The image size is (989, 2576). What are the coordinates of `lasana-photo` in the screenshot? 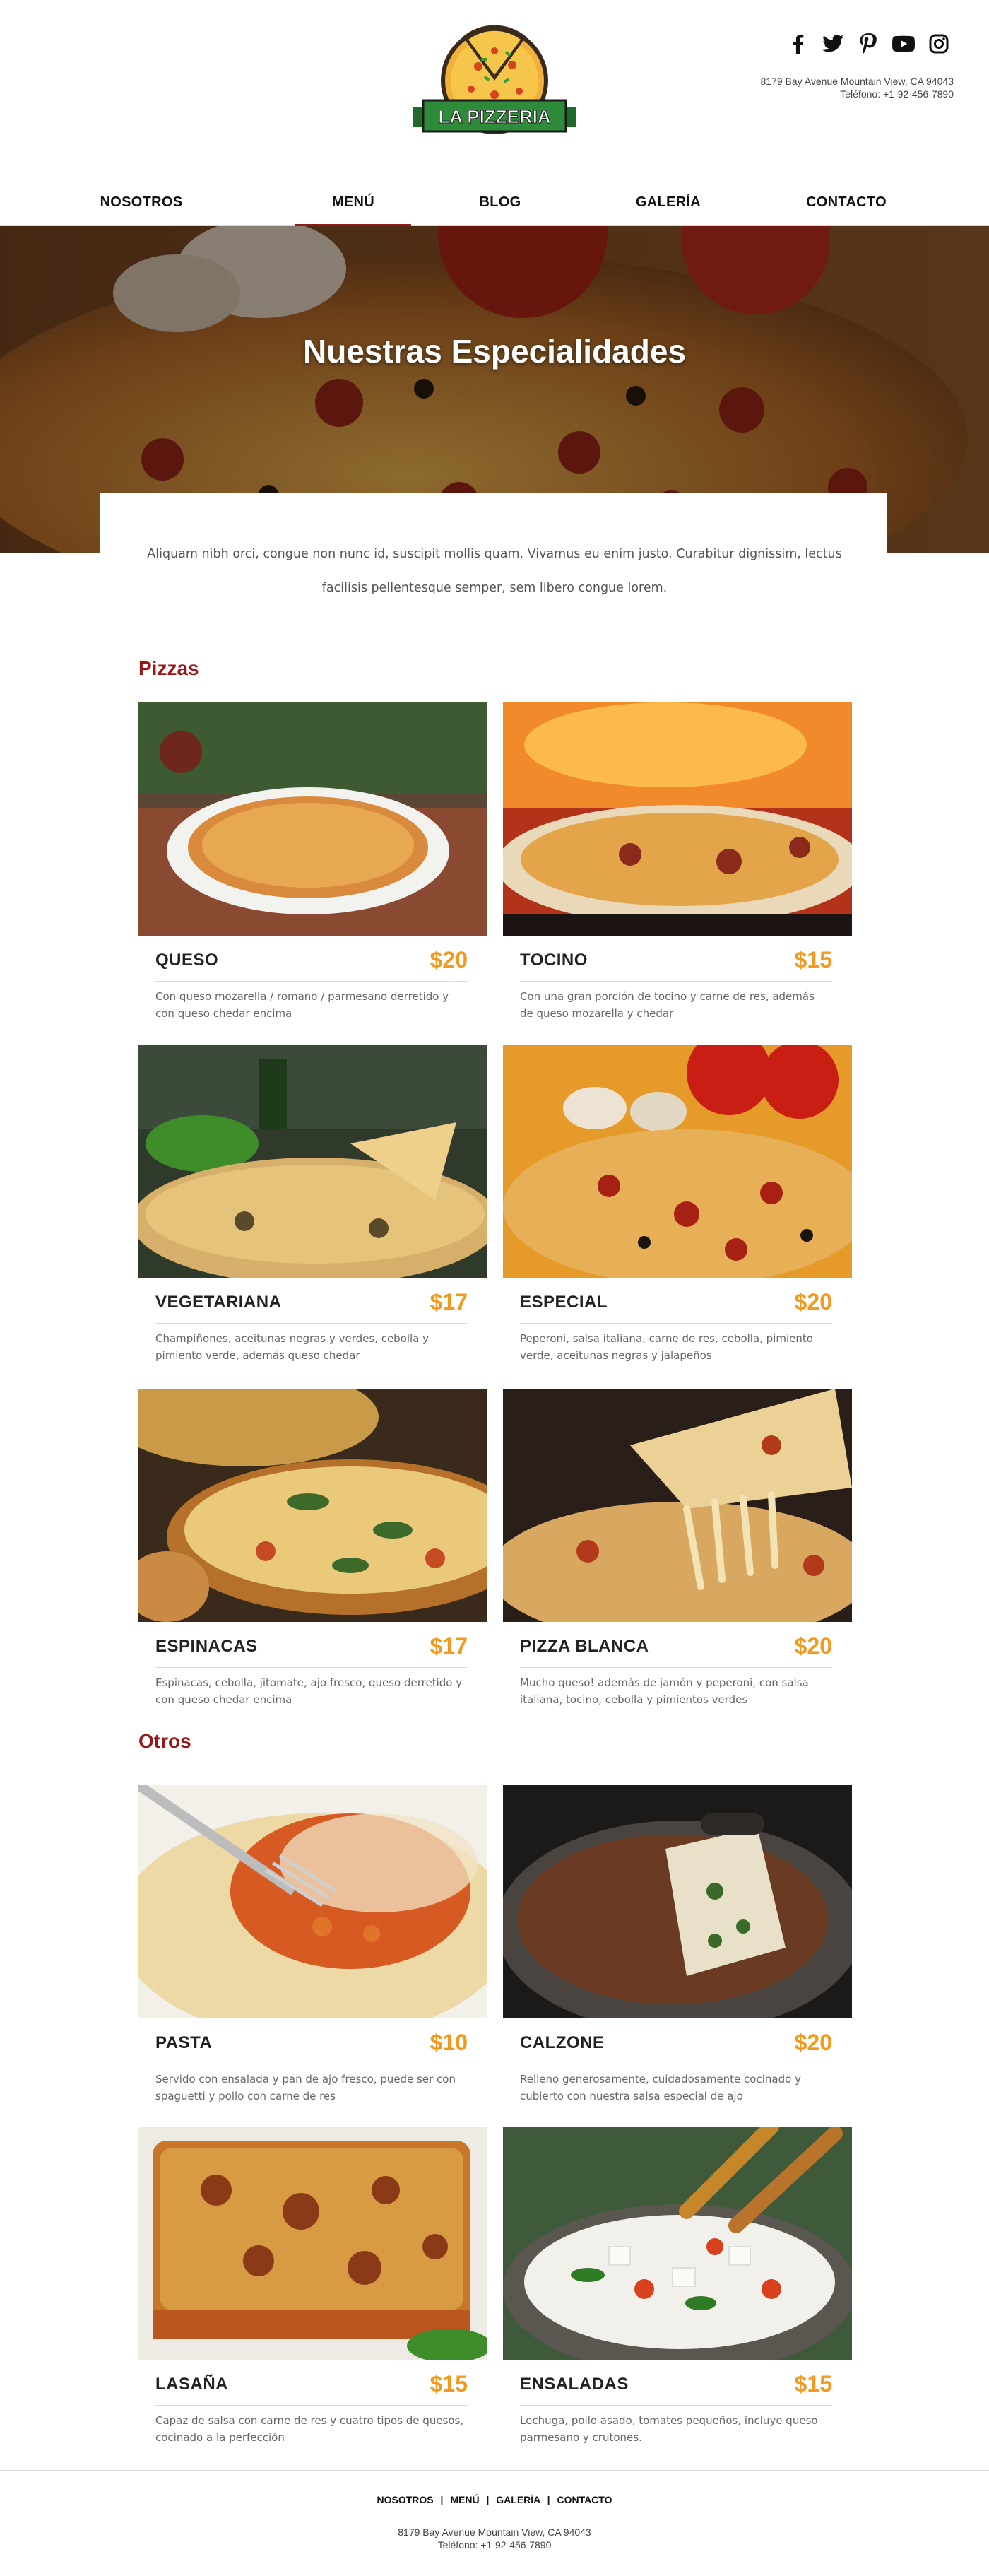 It's located at (312, 2243).